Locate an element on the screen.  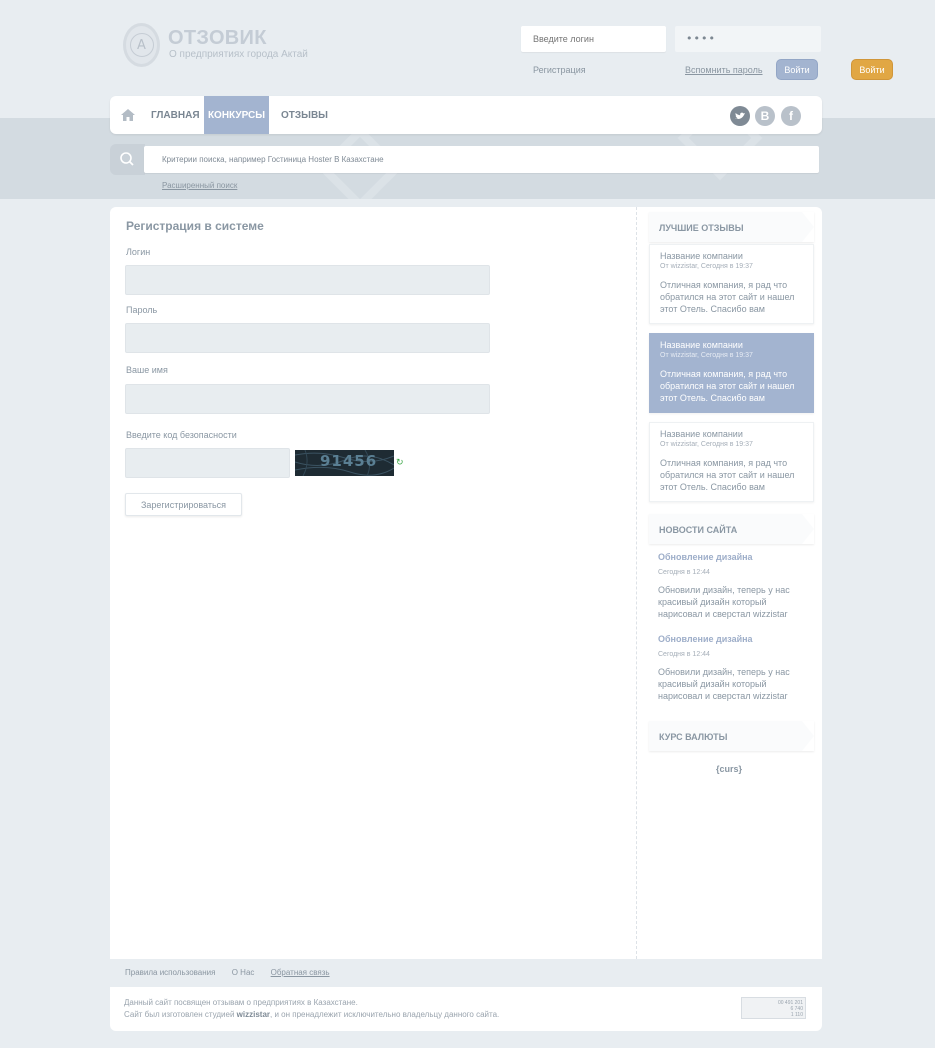
password-input: •••• is located at coordinates (748, 39).